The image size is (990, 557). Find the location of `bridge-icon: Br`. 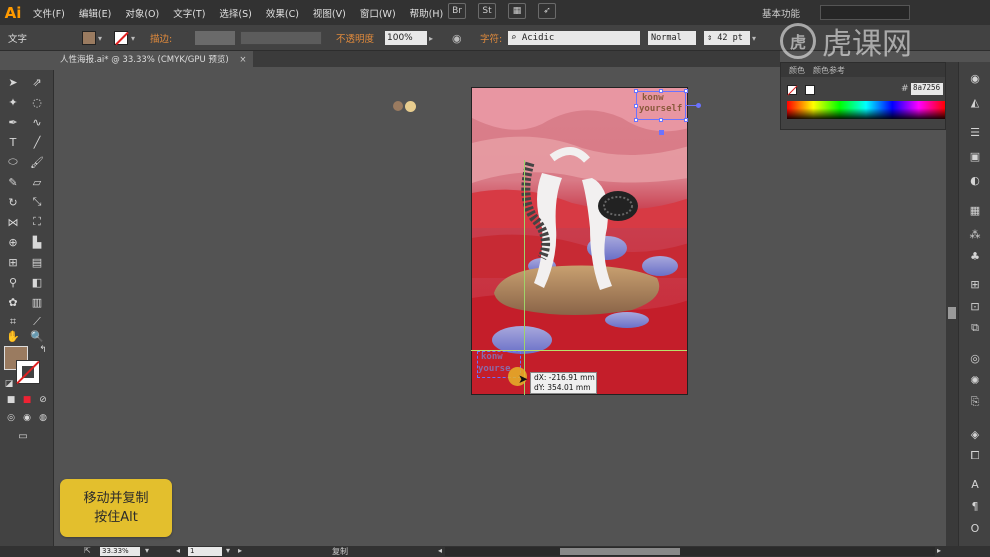

bridge-icon: Br is located at coordinates (457, 11).